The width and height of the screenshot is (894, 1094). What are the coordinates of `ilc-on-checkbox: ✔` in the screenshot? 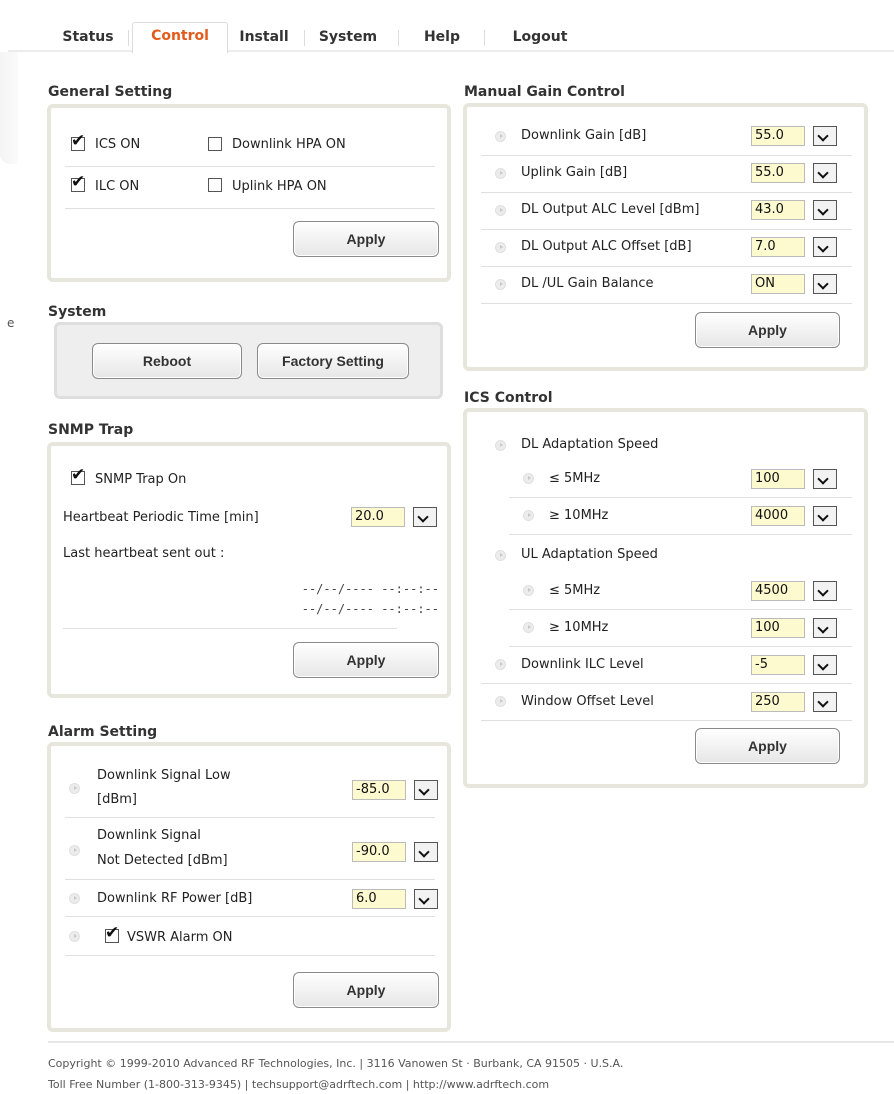 It's located at (78, 183).